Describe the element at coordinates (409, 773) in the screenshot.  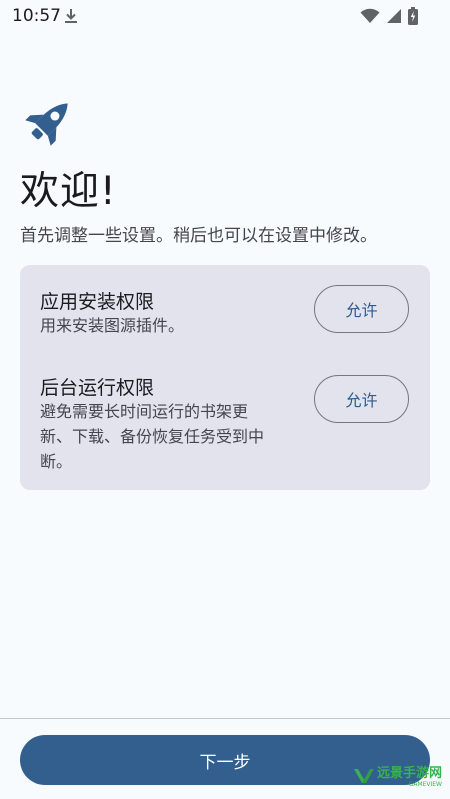
I see `watermark-text: 远景手游网` at that location.